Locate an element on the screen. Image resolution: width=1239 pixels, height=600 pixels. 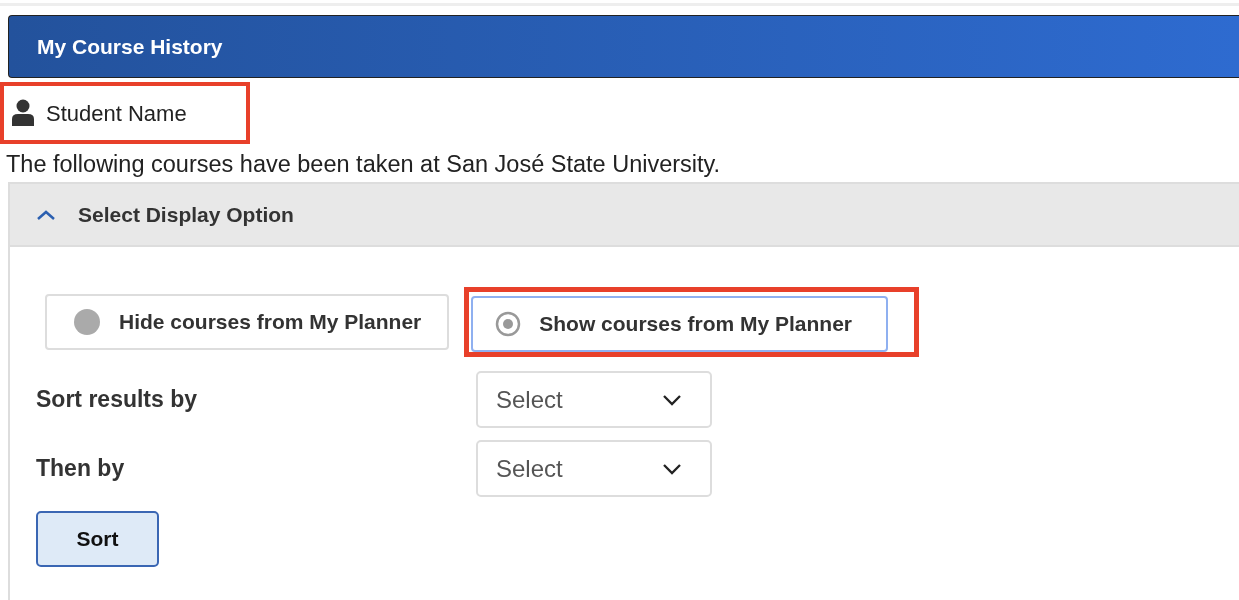
collapse-header: Select Display Option is located at coordinates (624, 216).